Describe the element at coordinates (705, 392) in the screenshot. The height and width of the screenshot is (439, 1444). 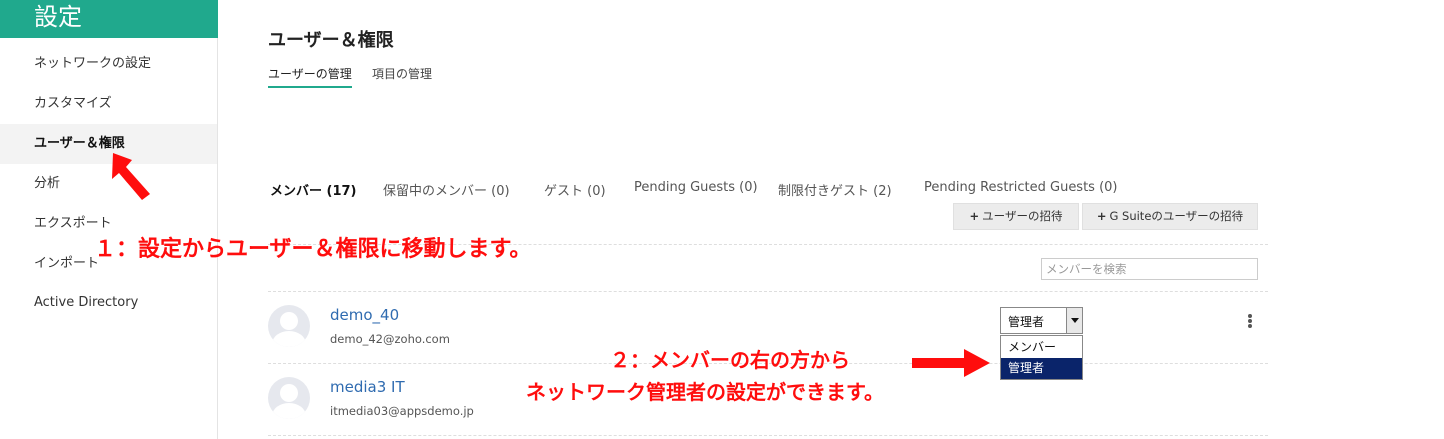
I see `annotation-step2-line2: ネットワーク管理者の設定ができます。` at that location.